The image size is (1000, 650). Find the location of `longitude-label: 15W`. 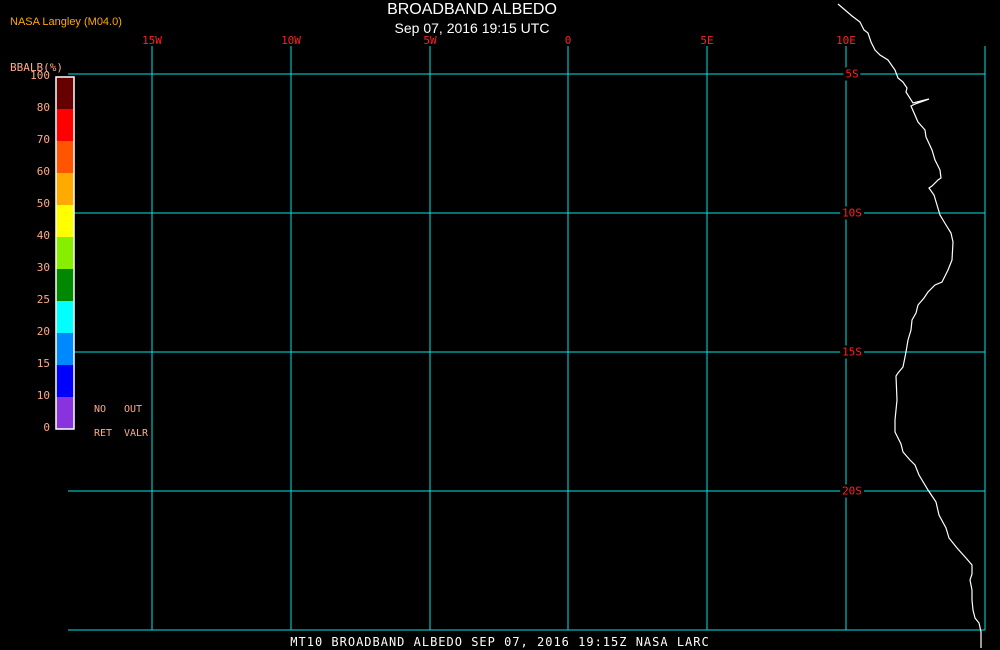

longitude-label: 15W is located at coordinates (152, 40).